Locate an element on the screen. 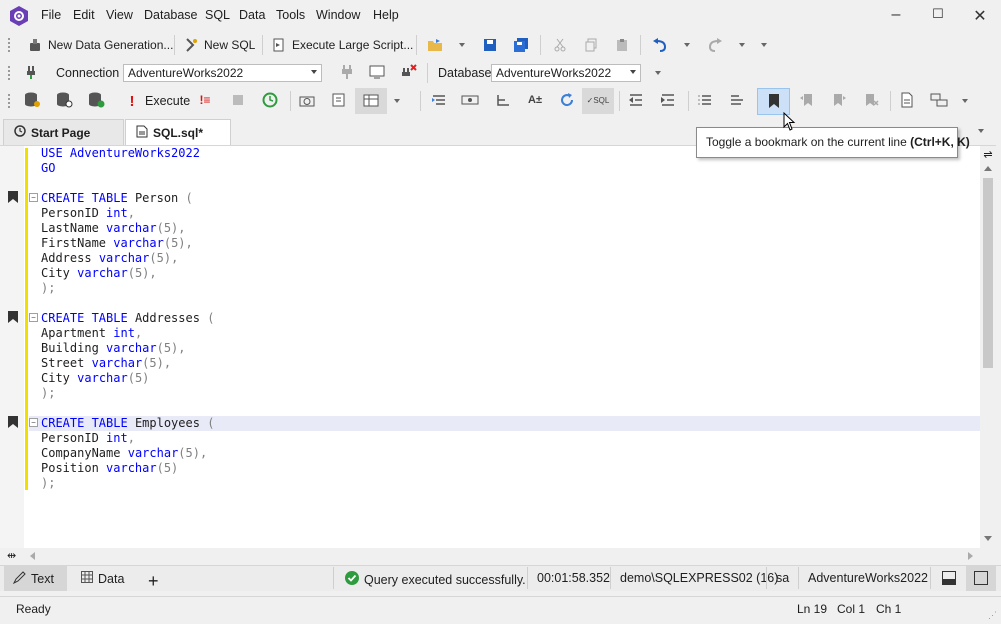 This screenshot has width=1001, height=624. open-dropdown-icon is located at coordinates (462, 45).